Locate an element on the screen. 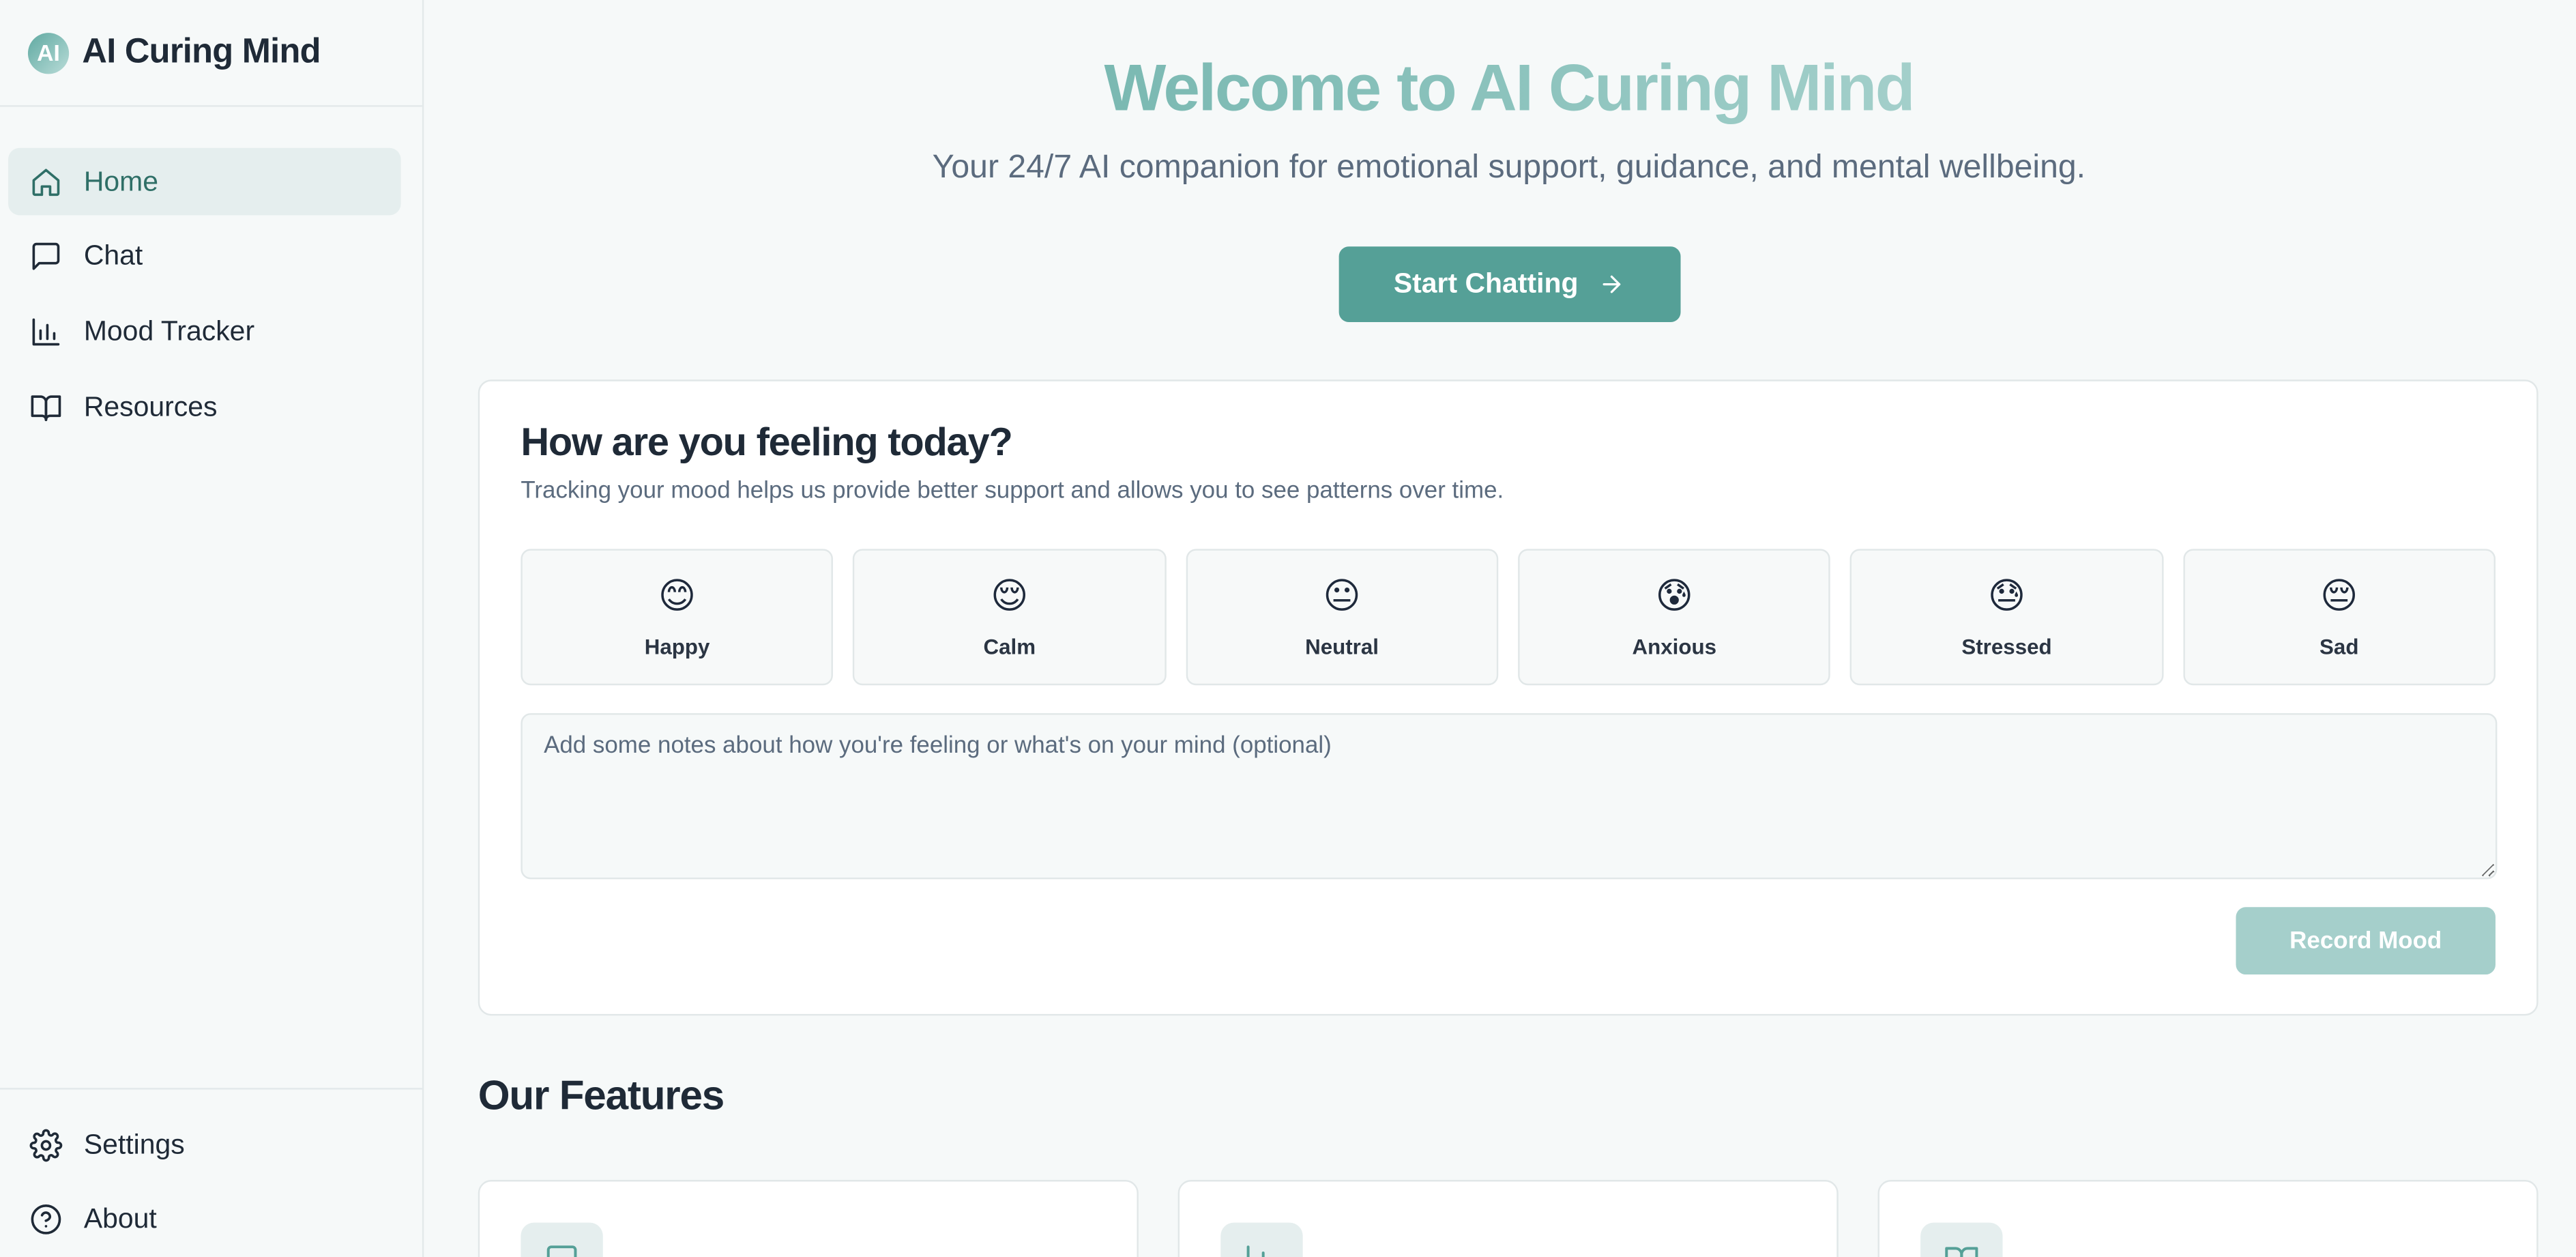 Image resolution: width=2576 pixels, height=1257 pixels. mood-option-happy: 😊 Happy is located at coordinates (677, 617).